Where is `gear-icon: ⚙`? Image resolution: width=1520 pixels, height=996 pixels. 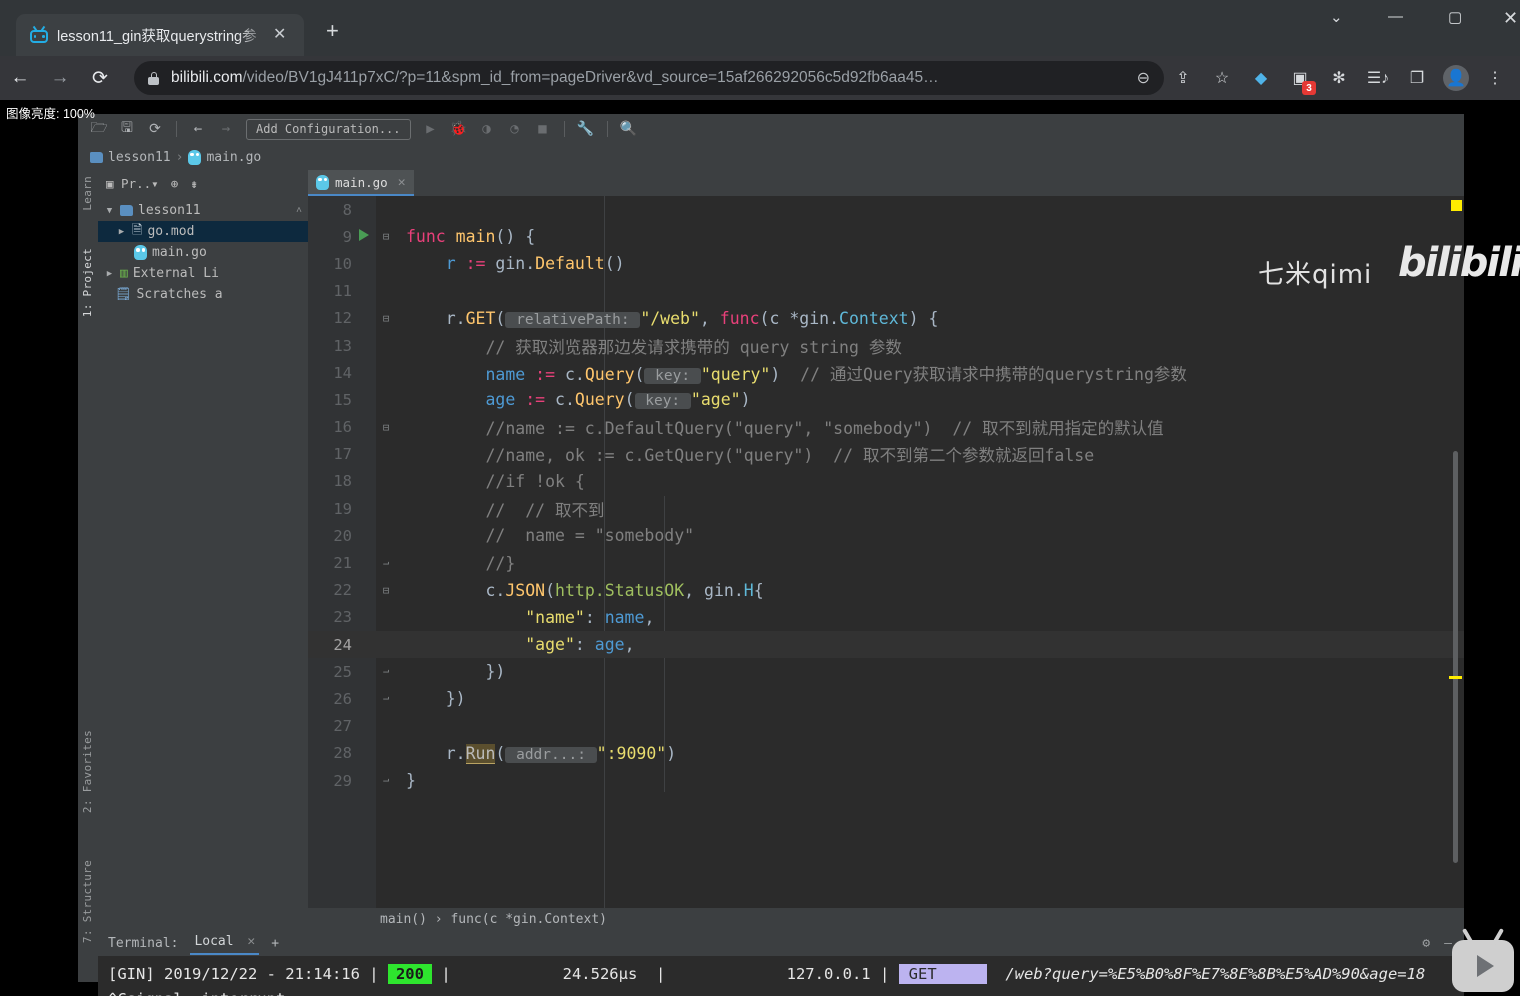
gear-icon: ⚙ is located at coordinates (1426, 943).